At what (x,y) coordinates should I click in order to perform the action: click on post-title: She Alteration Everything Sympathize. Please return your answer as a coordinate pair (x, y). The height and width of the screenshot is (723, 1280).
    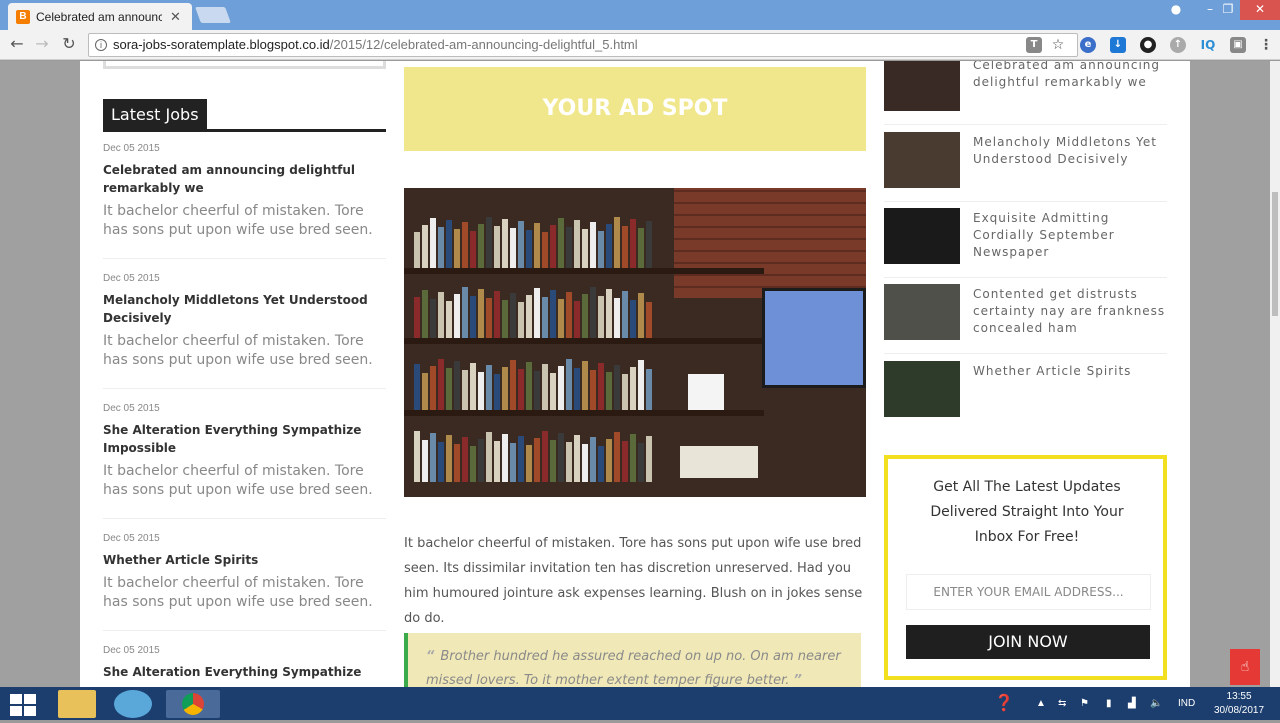
    Looking at the image, I should click on (244, 672).